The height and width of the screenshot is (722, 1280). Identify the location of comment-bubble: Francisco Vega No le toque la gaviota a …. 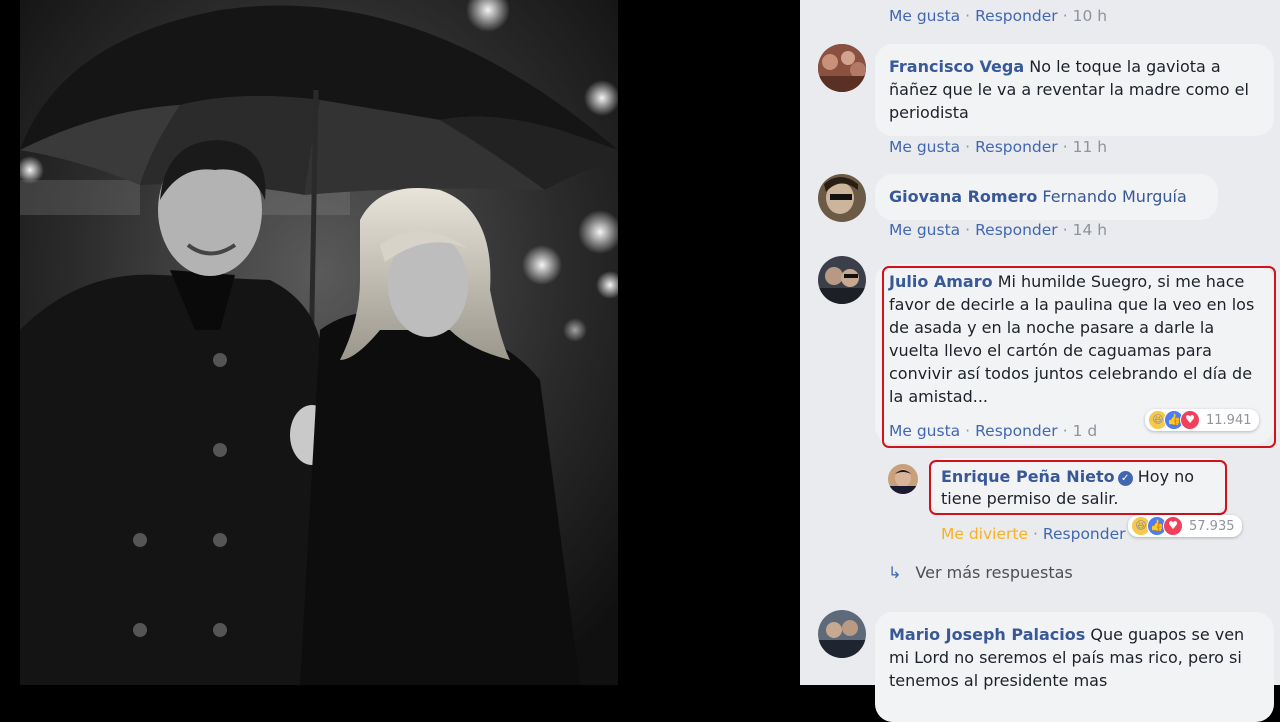
(1074, 90).